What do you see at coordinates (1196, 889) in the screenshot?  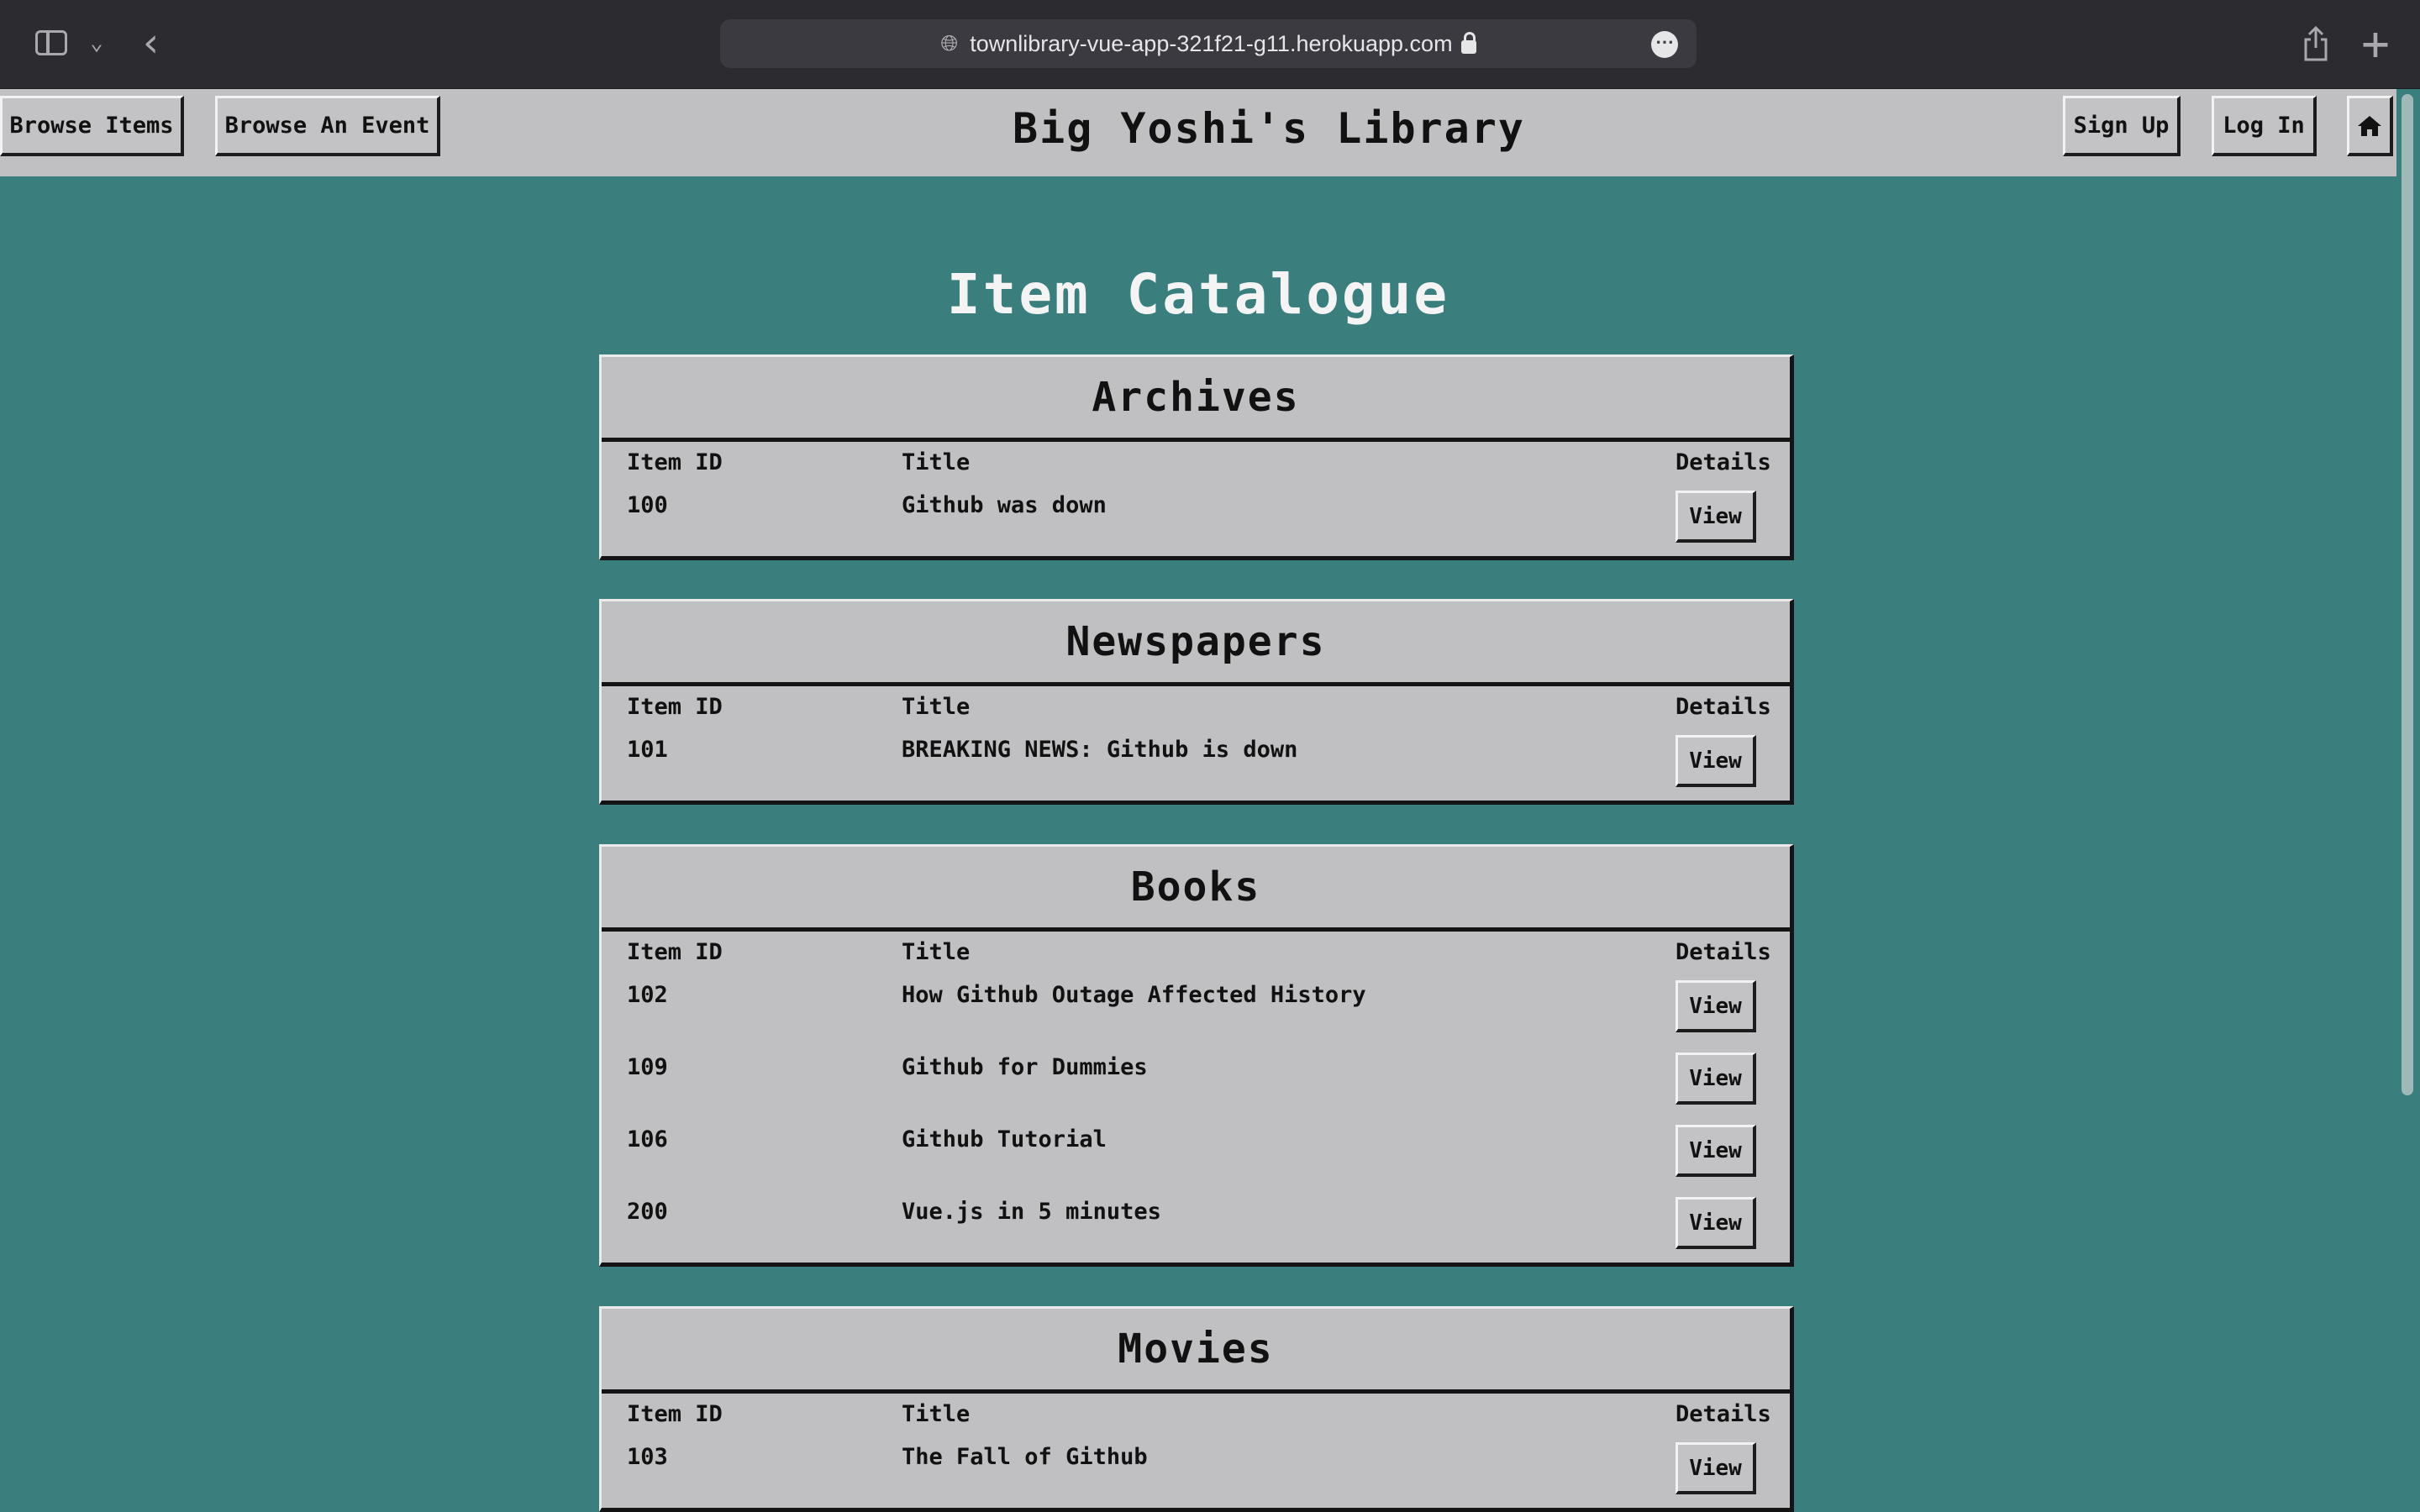 I see `category-title: Books` at bounding box center [1196, 889].